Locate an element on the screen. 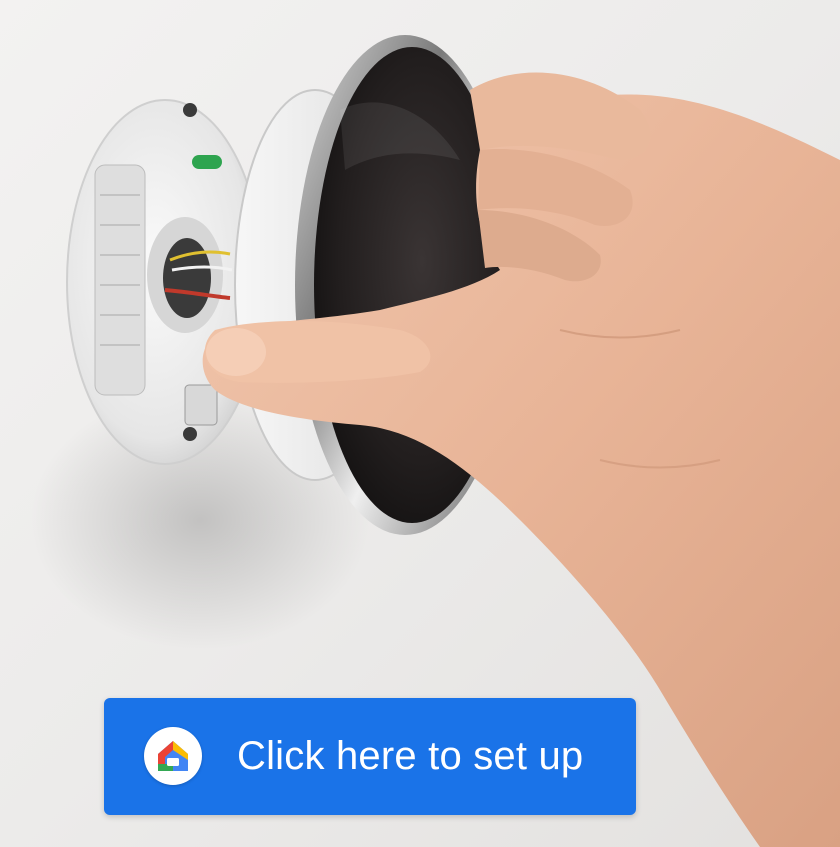 The width and height of the screenshot is (840, 847). setup-button: Click here to set up is located at coordinates (370, 756).